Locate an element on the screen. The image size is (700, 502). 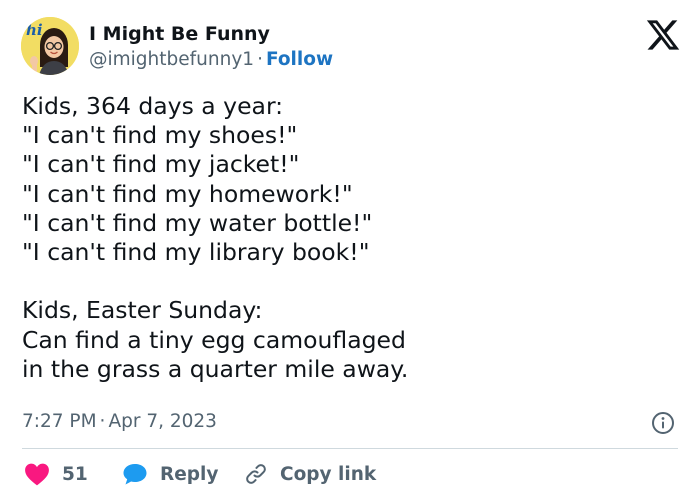
handle-row: @imightbefunny1 · Follow is located at coordinates (211, 60).